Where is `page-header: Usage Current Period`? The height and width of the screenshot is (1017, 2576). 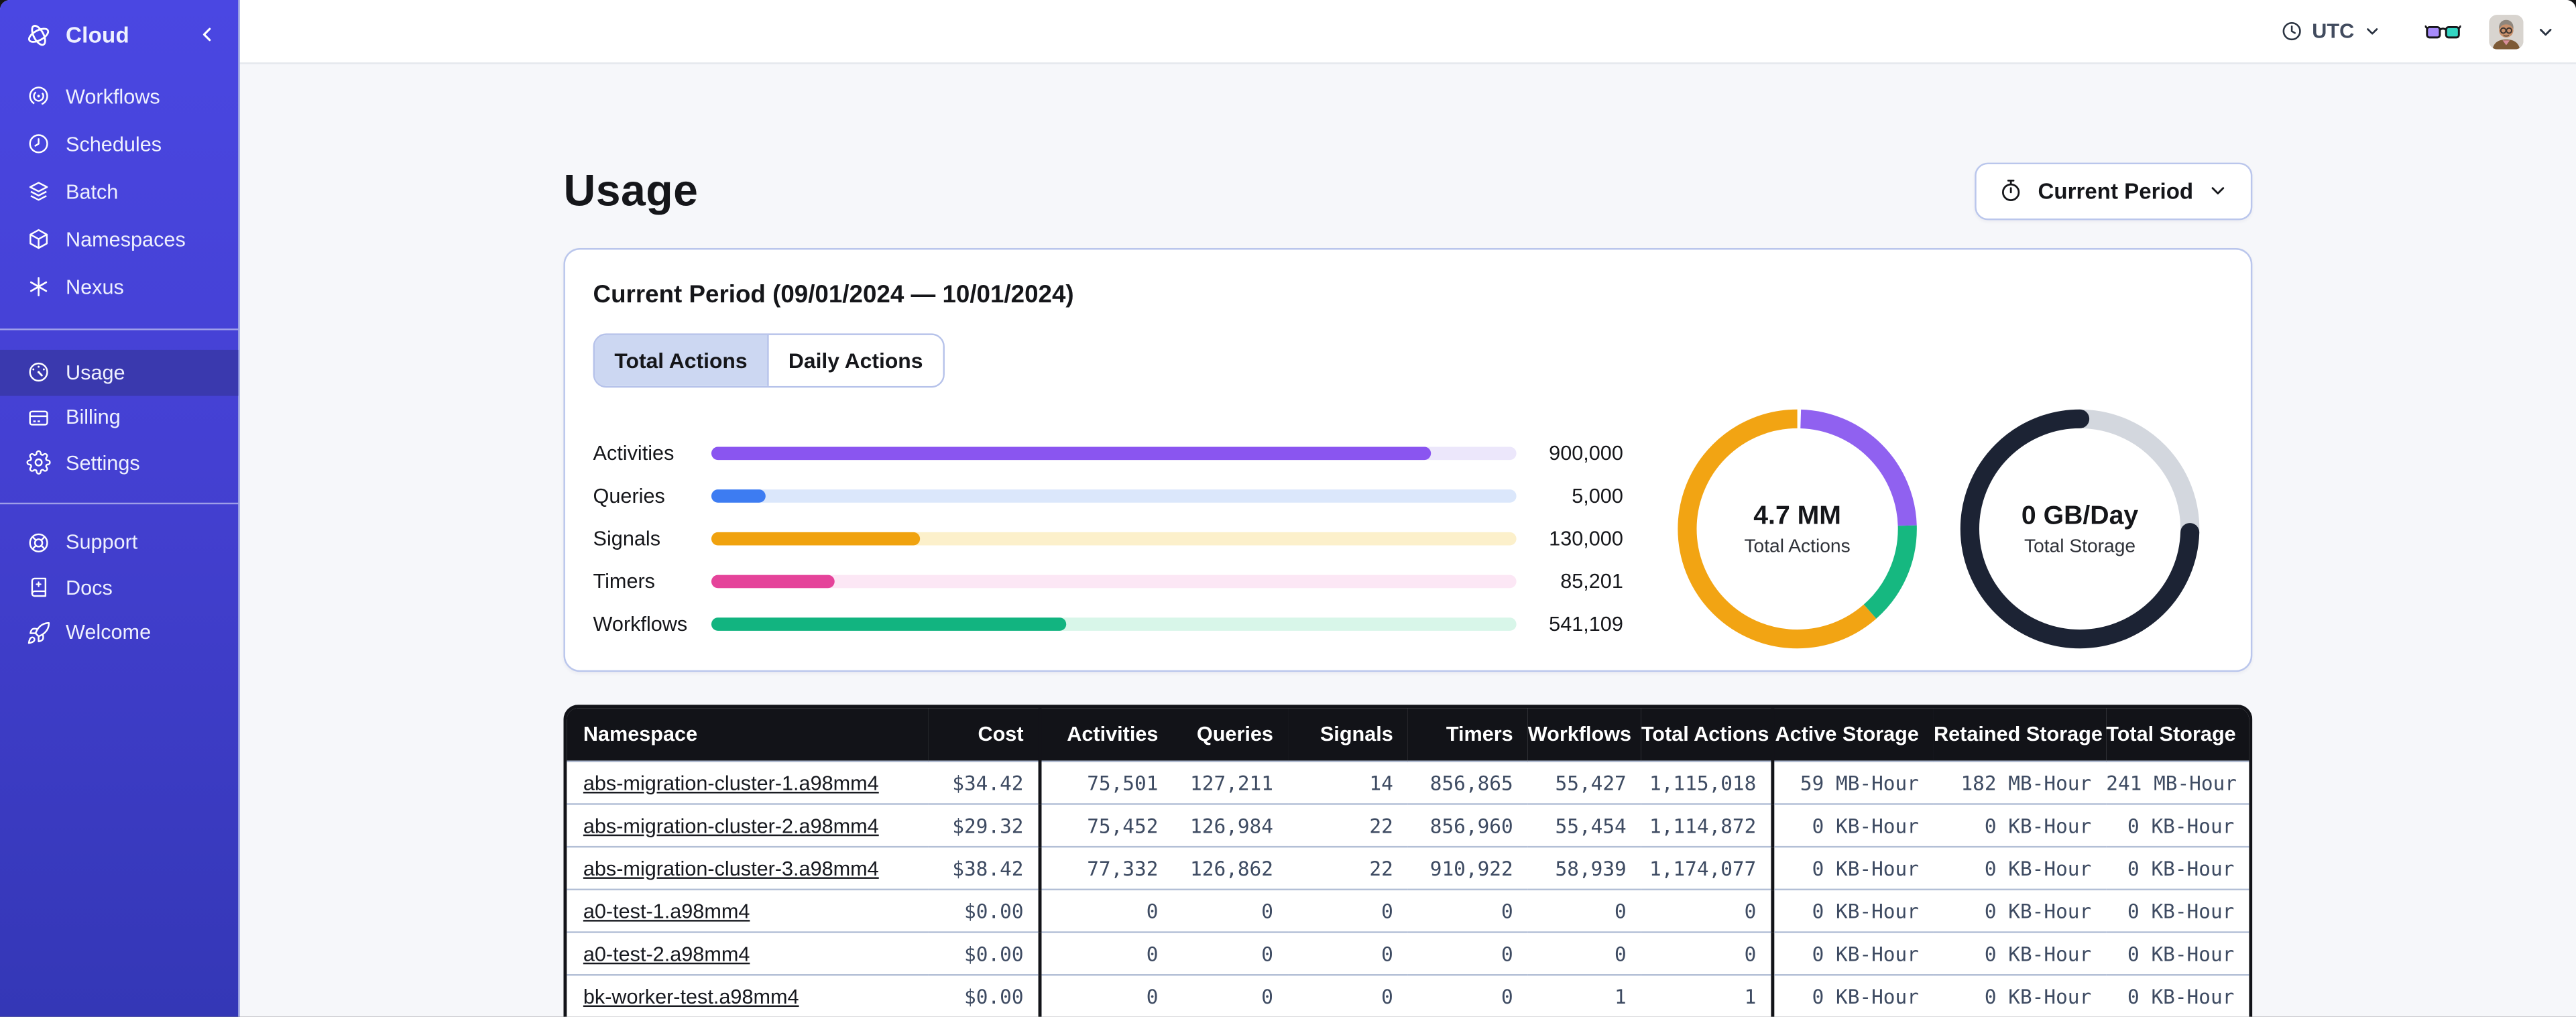
page-header: Usage Current Period is located at coordinates (1408, 191).